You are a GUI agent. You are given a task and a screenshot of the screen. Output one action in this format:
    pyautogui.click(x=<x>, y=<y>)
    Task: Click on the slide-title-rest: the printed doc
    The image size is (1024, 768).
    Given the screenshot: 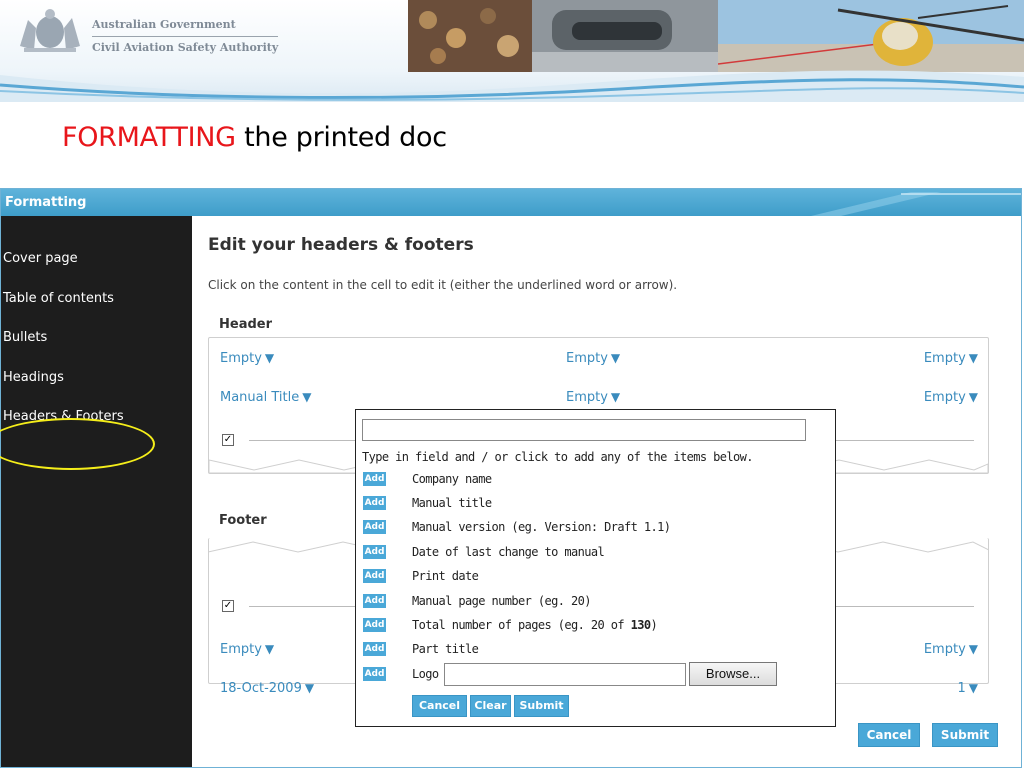 What is the action you would take?
    pyautogui.click(x=341, y=137)
    